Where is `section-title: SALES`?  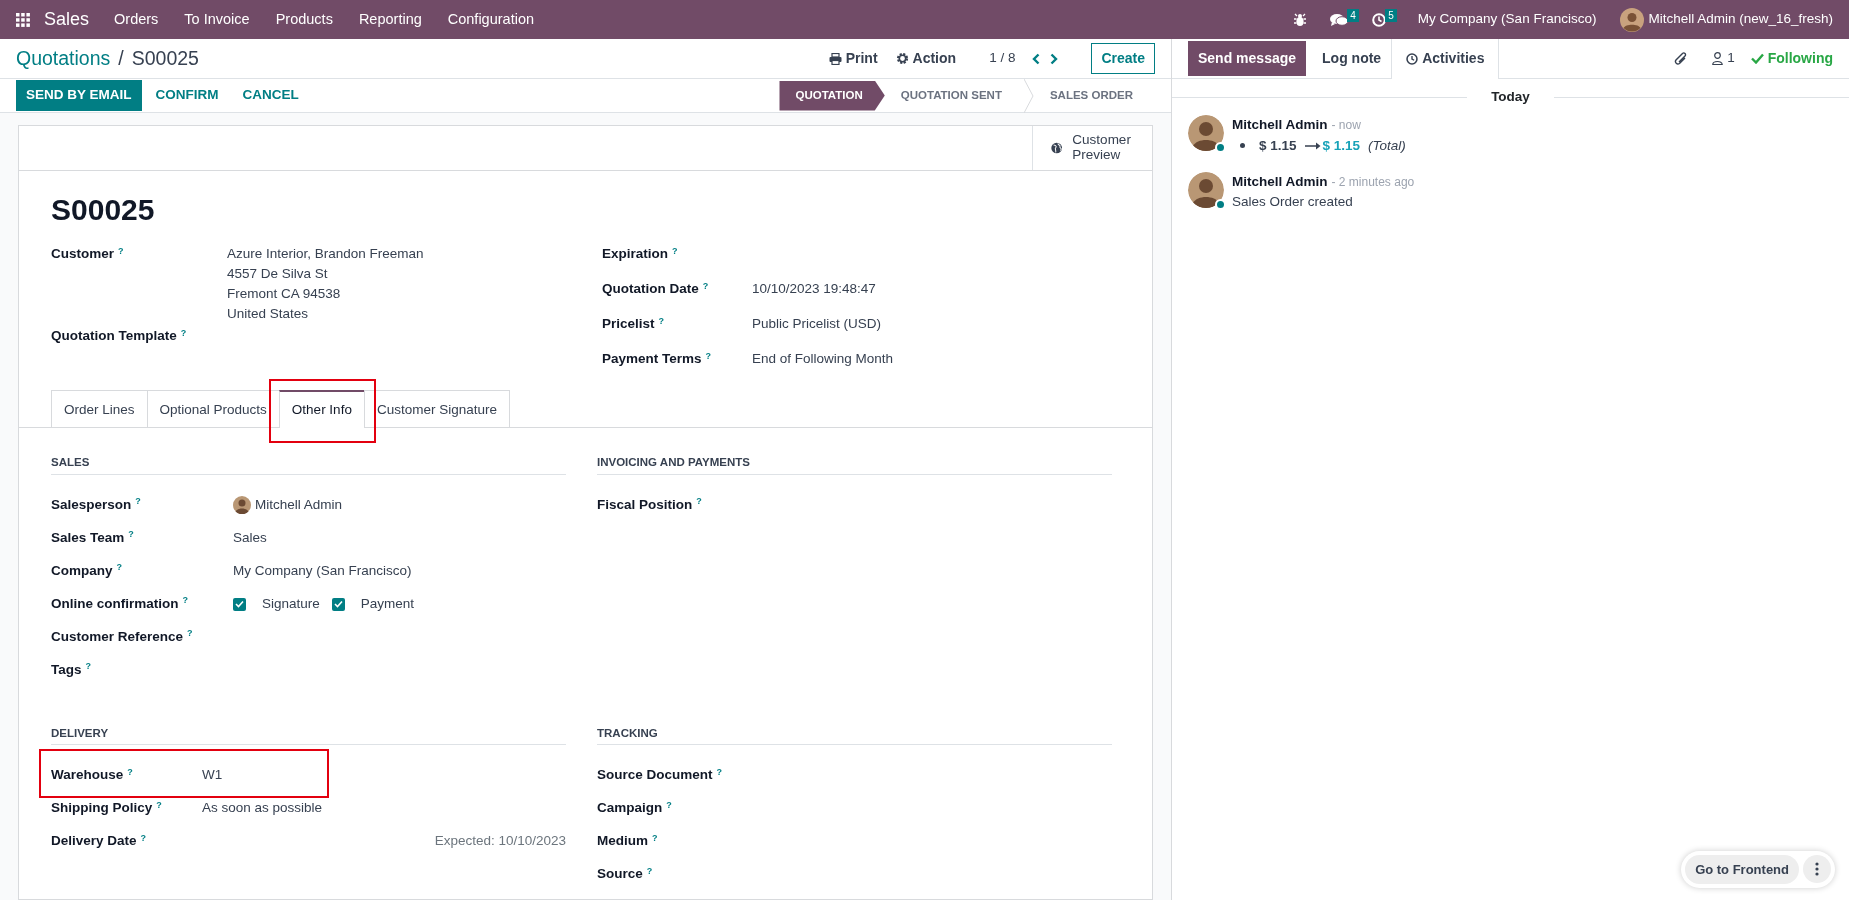
section-title: SALES is located at coordinates (308, 464).